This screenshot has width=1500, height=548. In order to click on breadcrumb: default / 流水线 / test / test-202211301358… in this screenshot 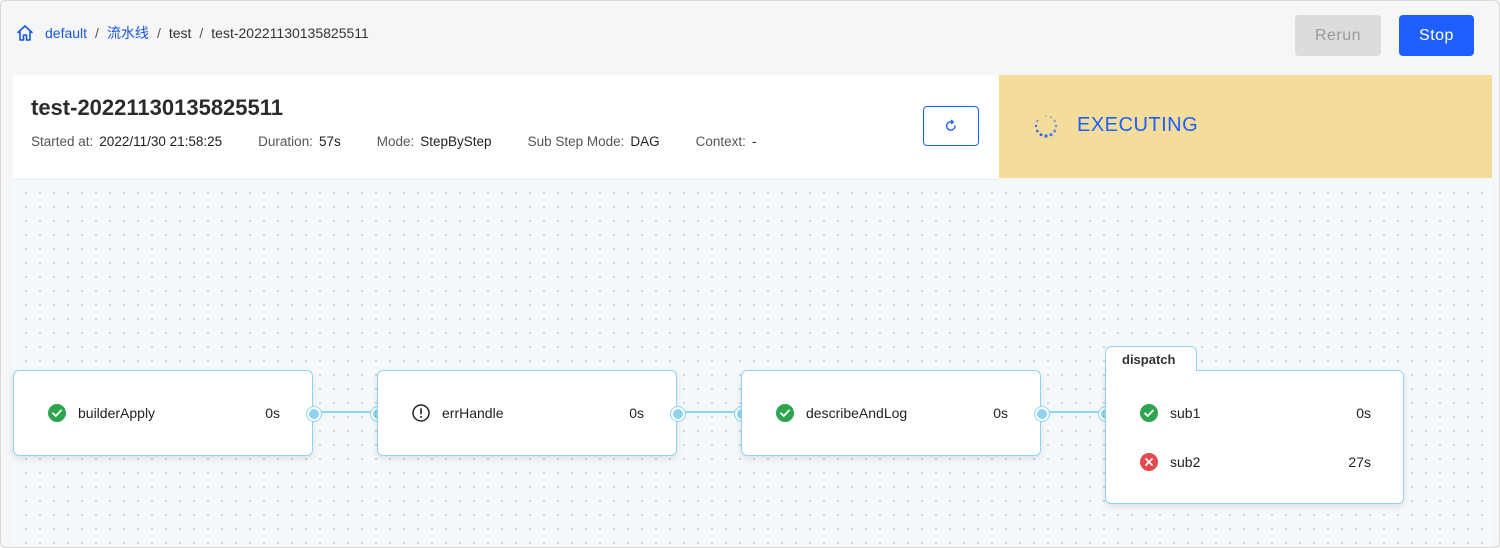, I will do `click(192, 33)`.